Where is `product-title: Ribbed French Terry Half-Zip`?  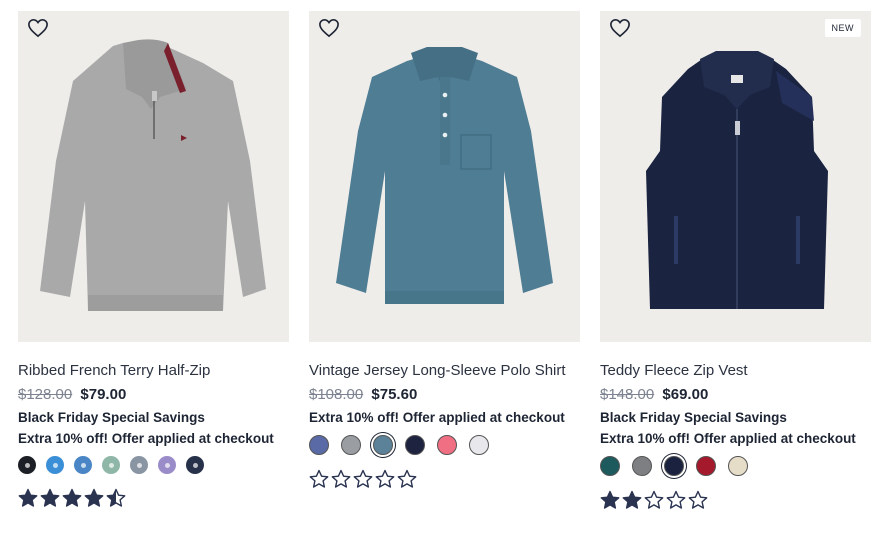 product-title: Ribbed French Terry Half-Zip is located at coordinates (153, 370).